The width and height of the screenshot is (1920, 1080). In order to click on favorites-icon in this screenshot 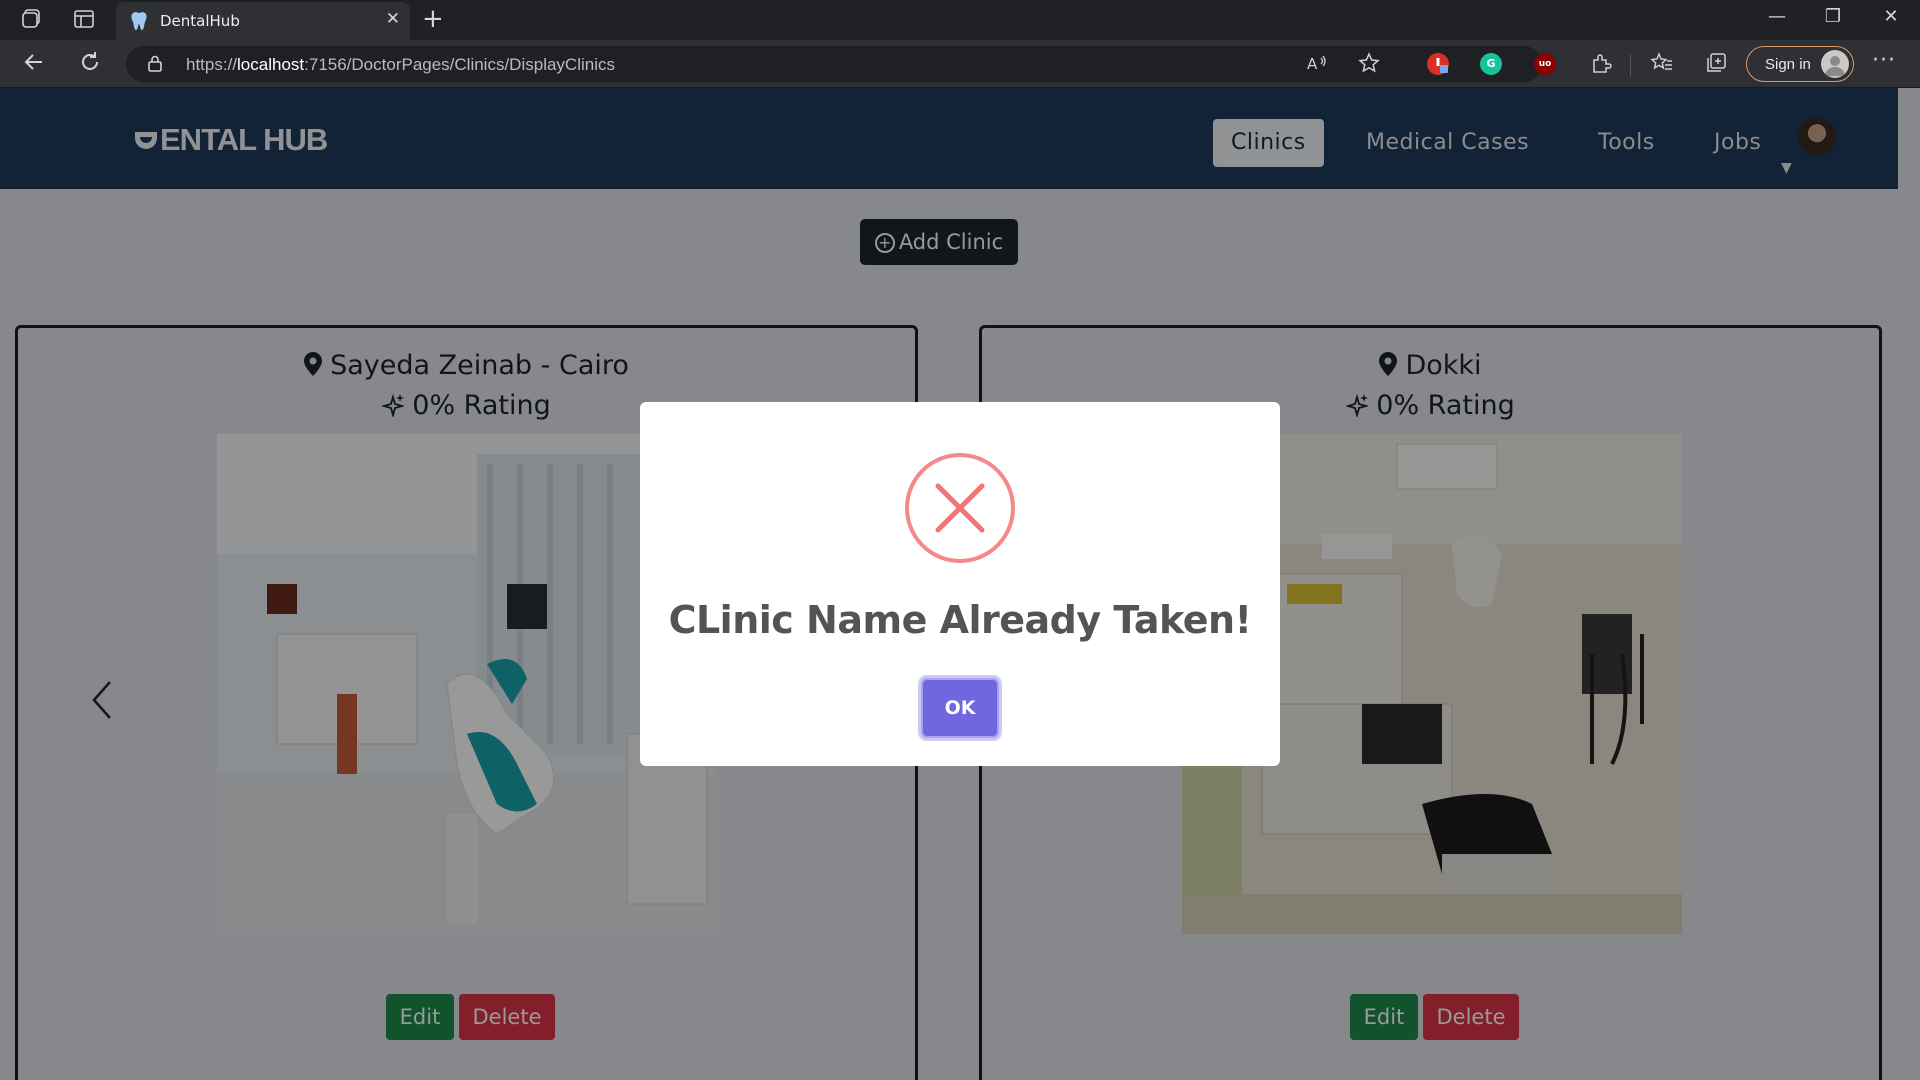, I will do `click(1662, 65)`.